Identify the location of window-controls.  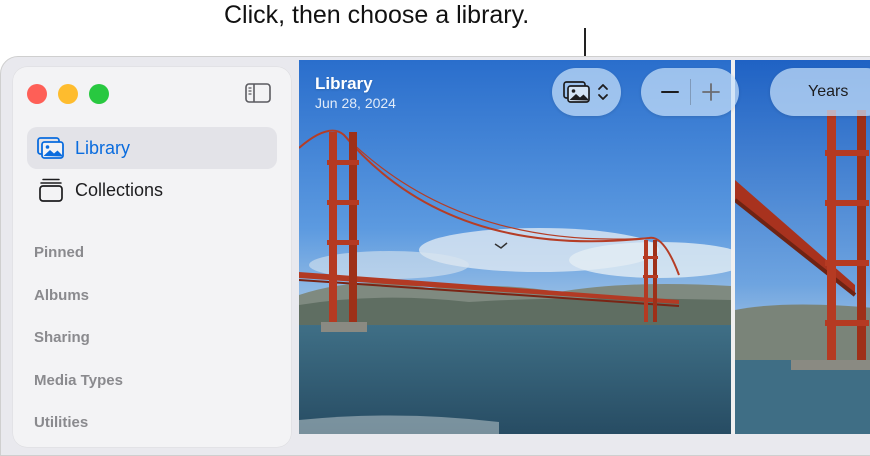
(68, 94).